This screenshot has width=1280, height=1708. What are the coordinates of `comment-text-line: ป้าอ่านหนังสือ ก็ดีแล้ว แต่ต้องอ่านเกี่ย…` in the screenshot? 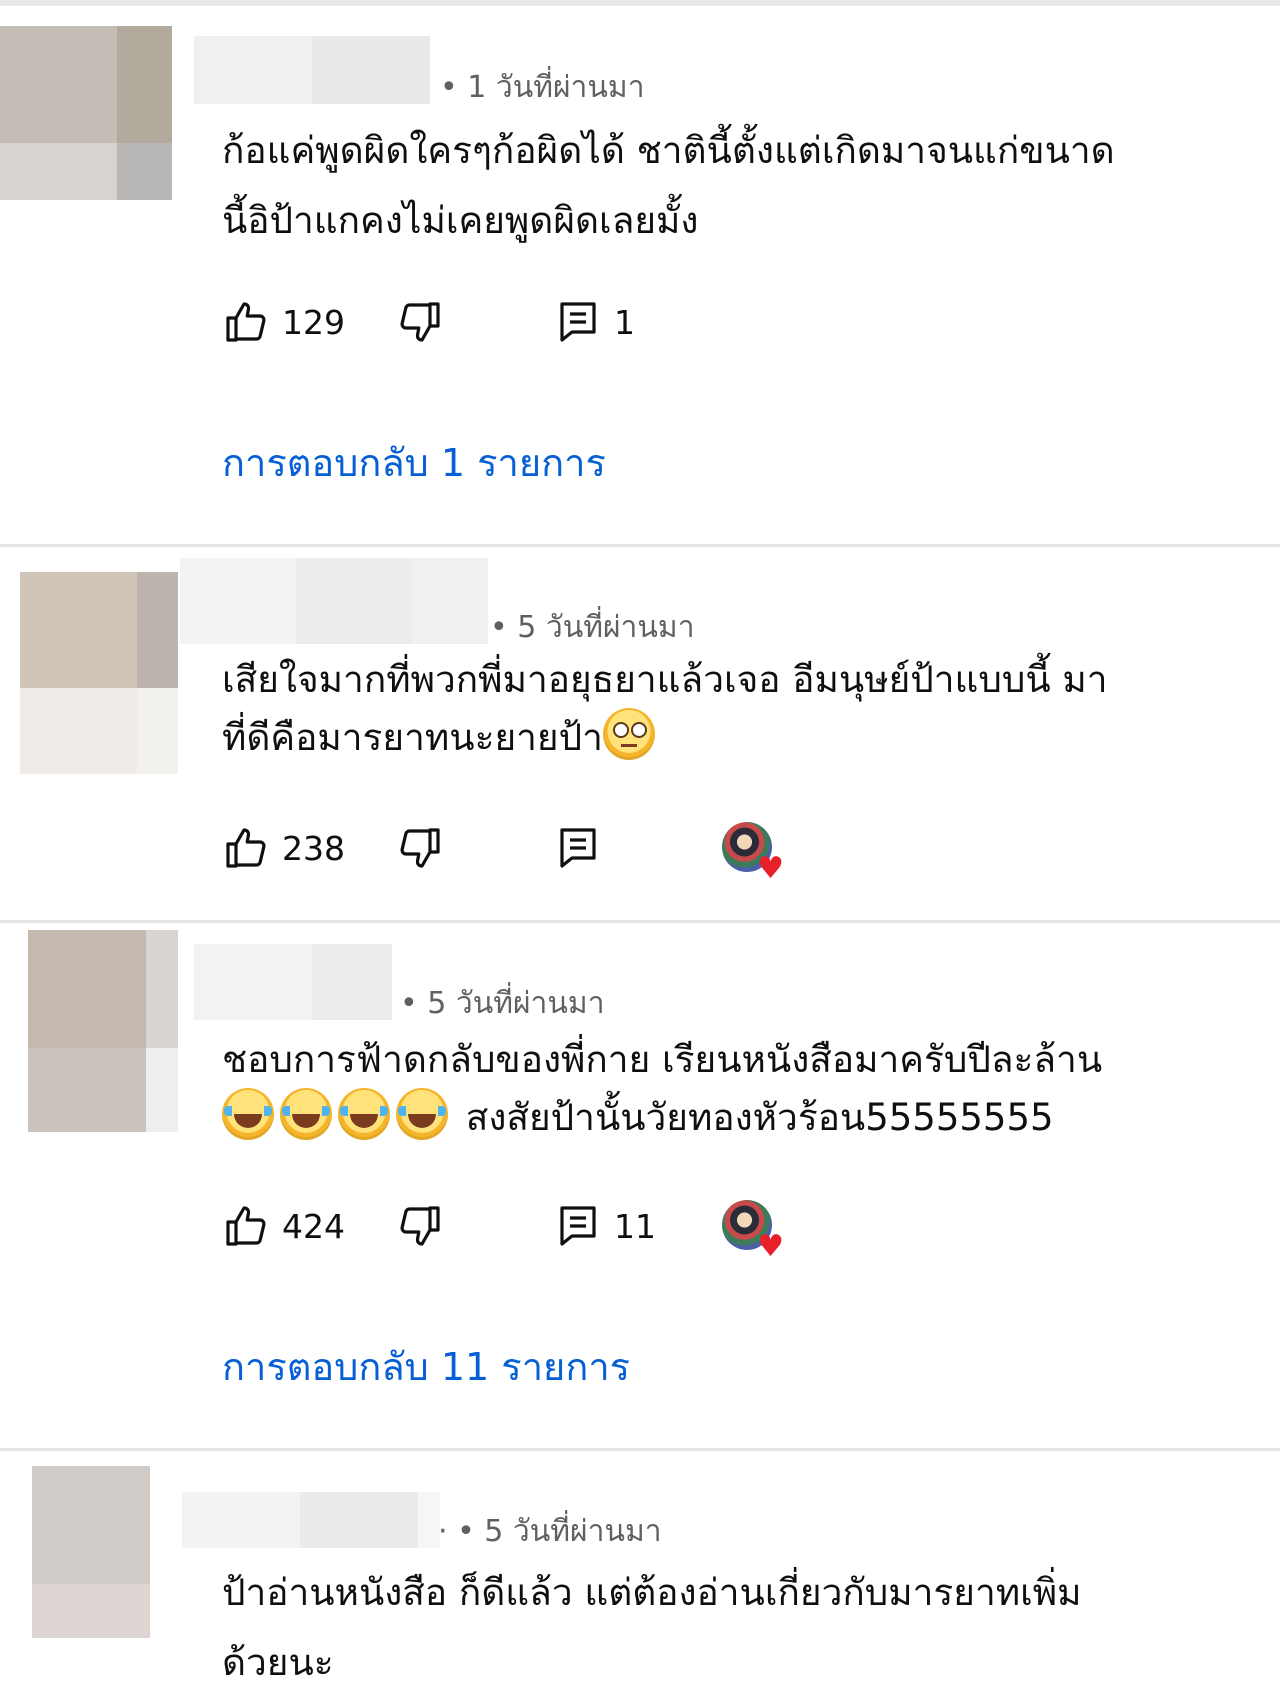 It's located at (652, 1592).